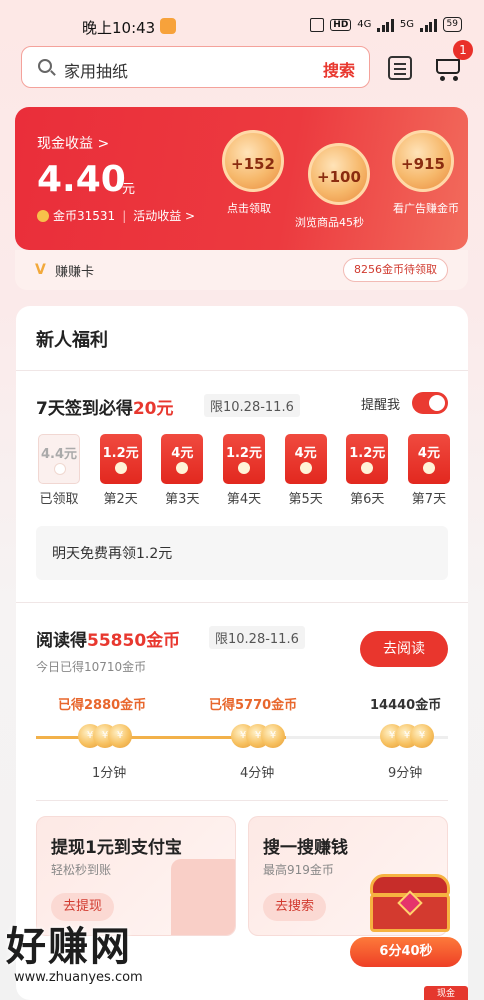 This screenshot has height=1000, width=484. Describe the element at coordinates (91, 667) in the screenshot. I see `today-earned: 今日已得10710金币` at that location.